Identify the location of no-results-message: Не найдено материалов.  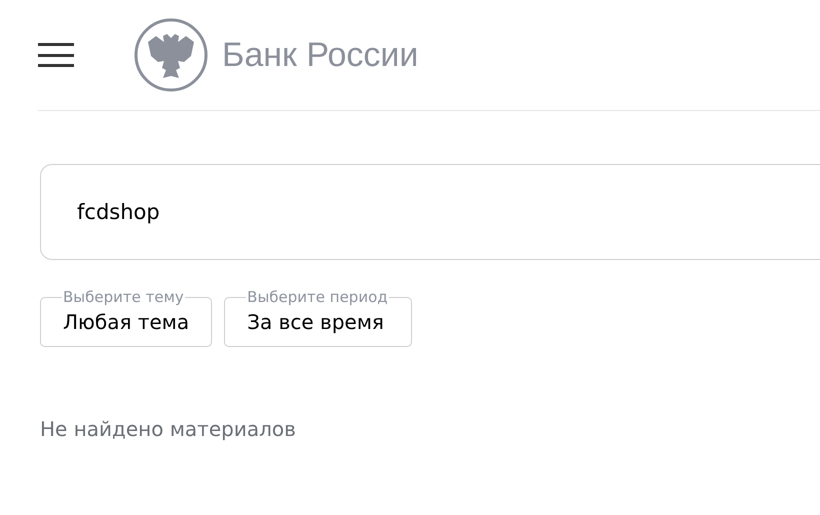
(168, 429).